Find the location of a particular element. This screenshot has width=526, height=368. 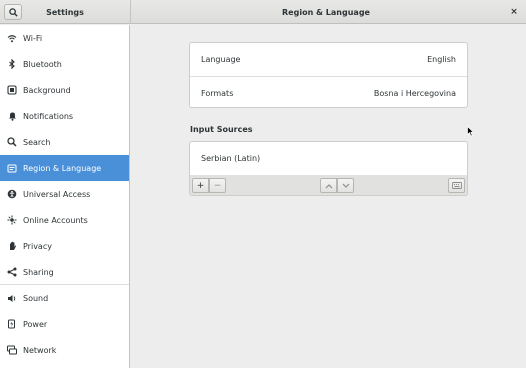

keyboard-layout-button is located at coordinates (456, 185).